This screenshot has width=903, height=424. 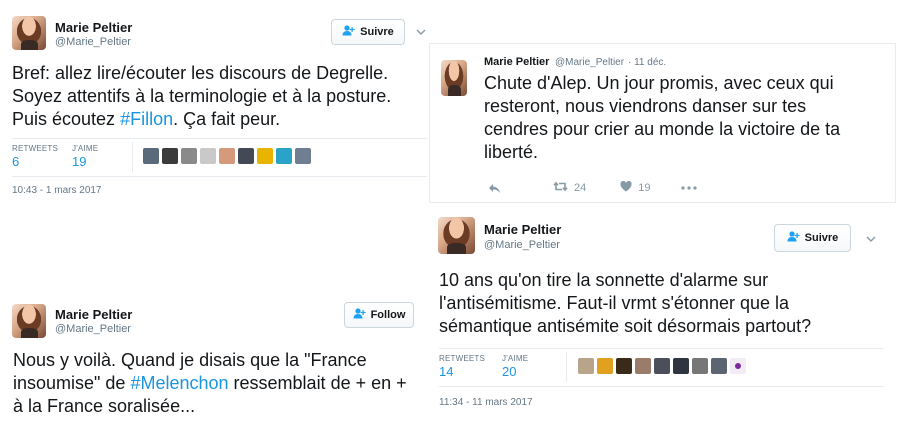 I want to click on like-action: 19, so click(x=635, y=187).